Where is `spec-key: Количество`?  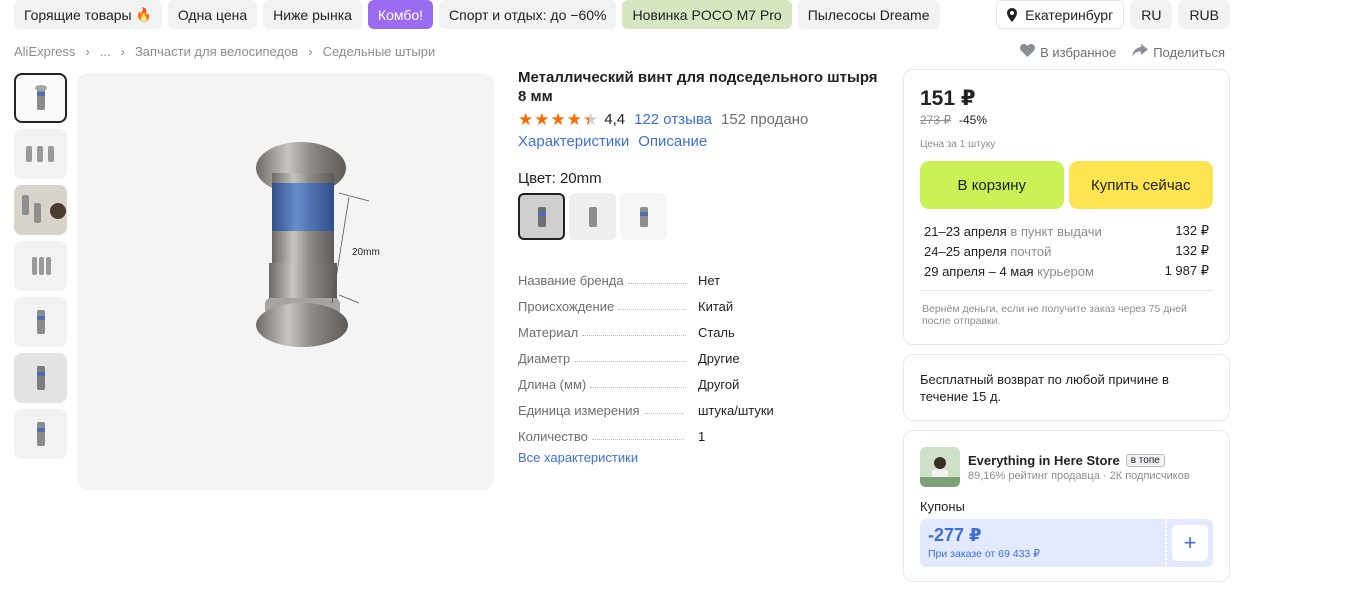 spec-key: Количество is located at coordinates (553, 436).